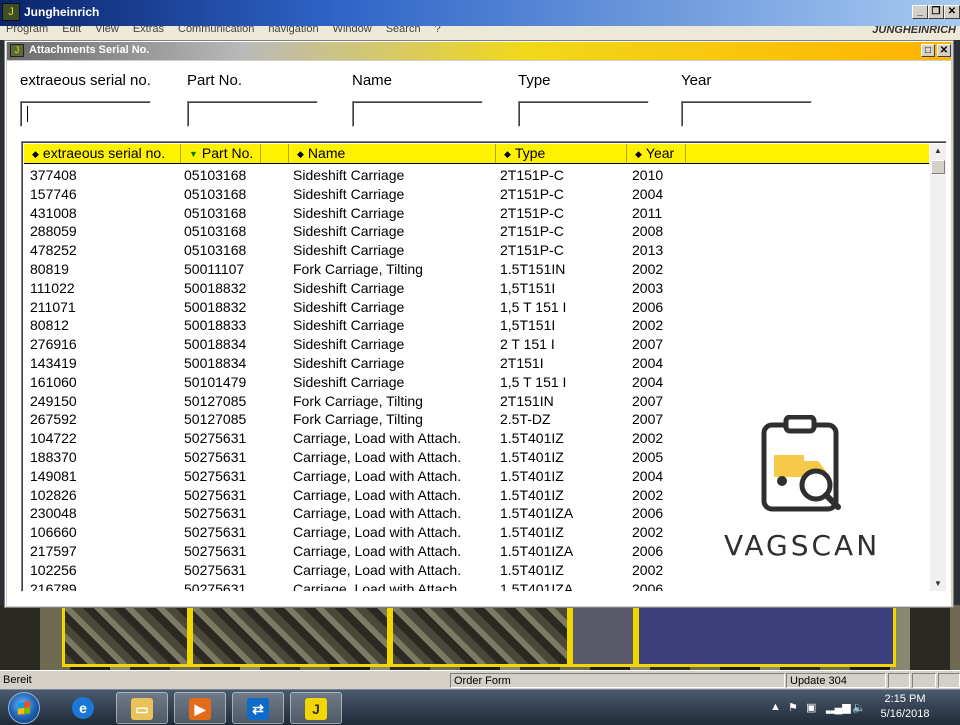  I want to click on column-header-year: ◆ Year, so click(656, 153).